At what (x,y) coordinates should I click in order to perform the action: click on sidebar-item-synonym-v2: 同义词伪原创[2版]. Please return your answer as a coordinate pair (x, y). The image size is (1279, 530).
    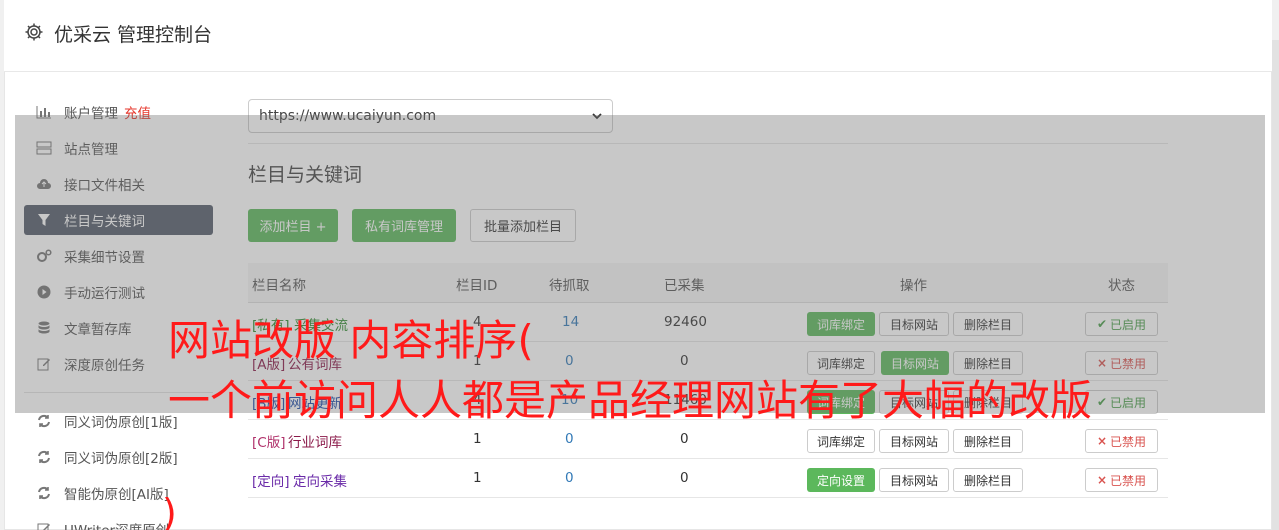
    Looking at the image, I should click on (118, 457).